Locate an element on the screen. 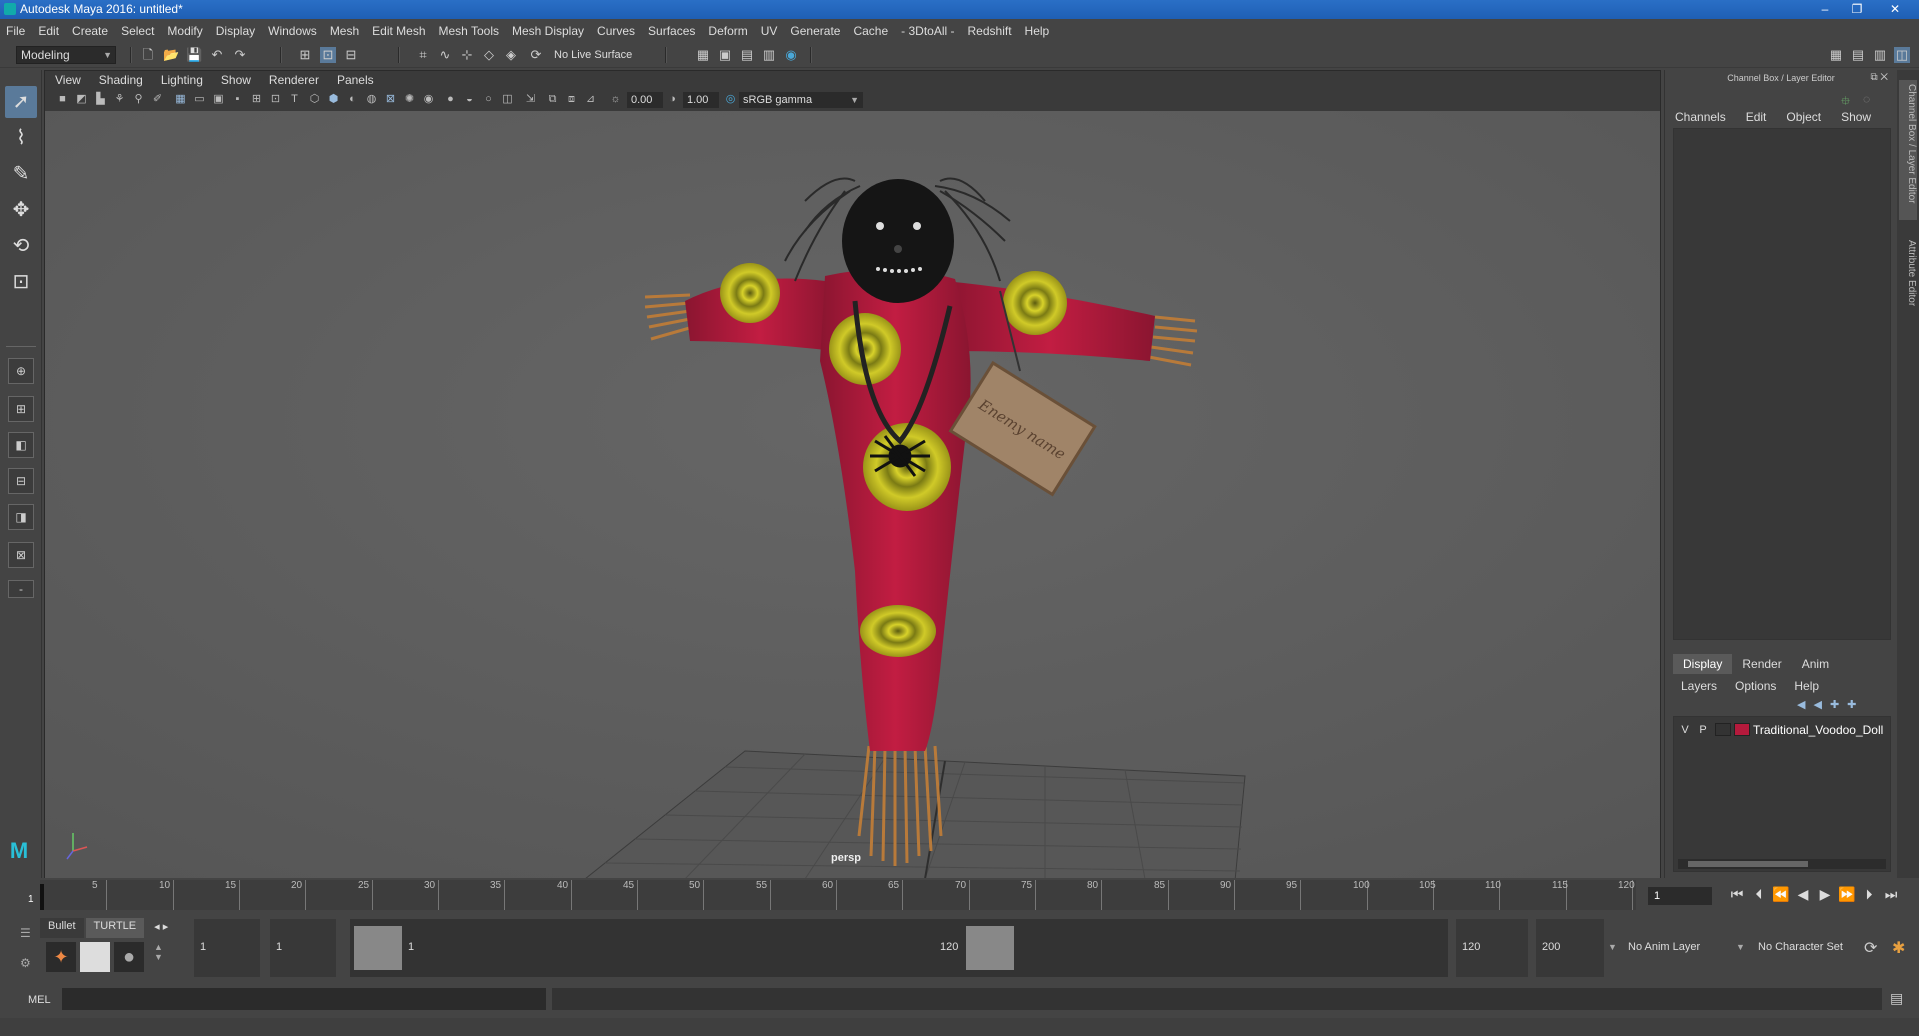 The image size is (1919, 1036). range-end-handle is located at coordinates (990, 948).